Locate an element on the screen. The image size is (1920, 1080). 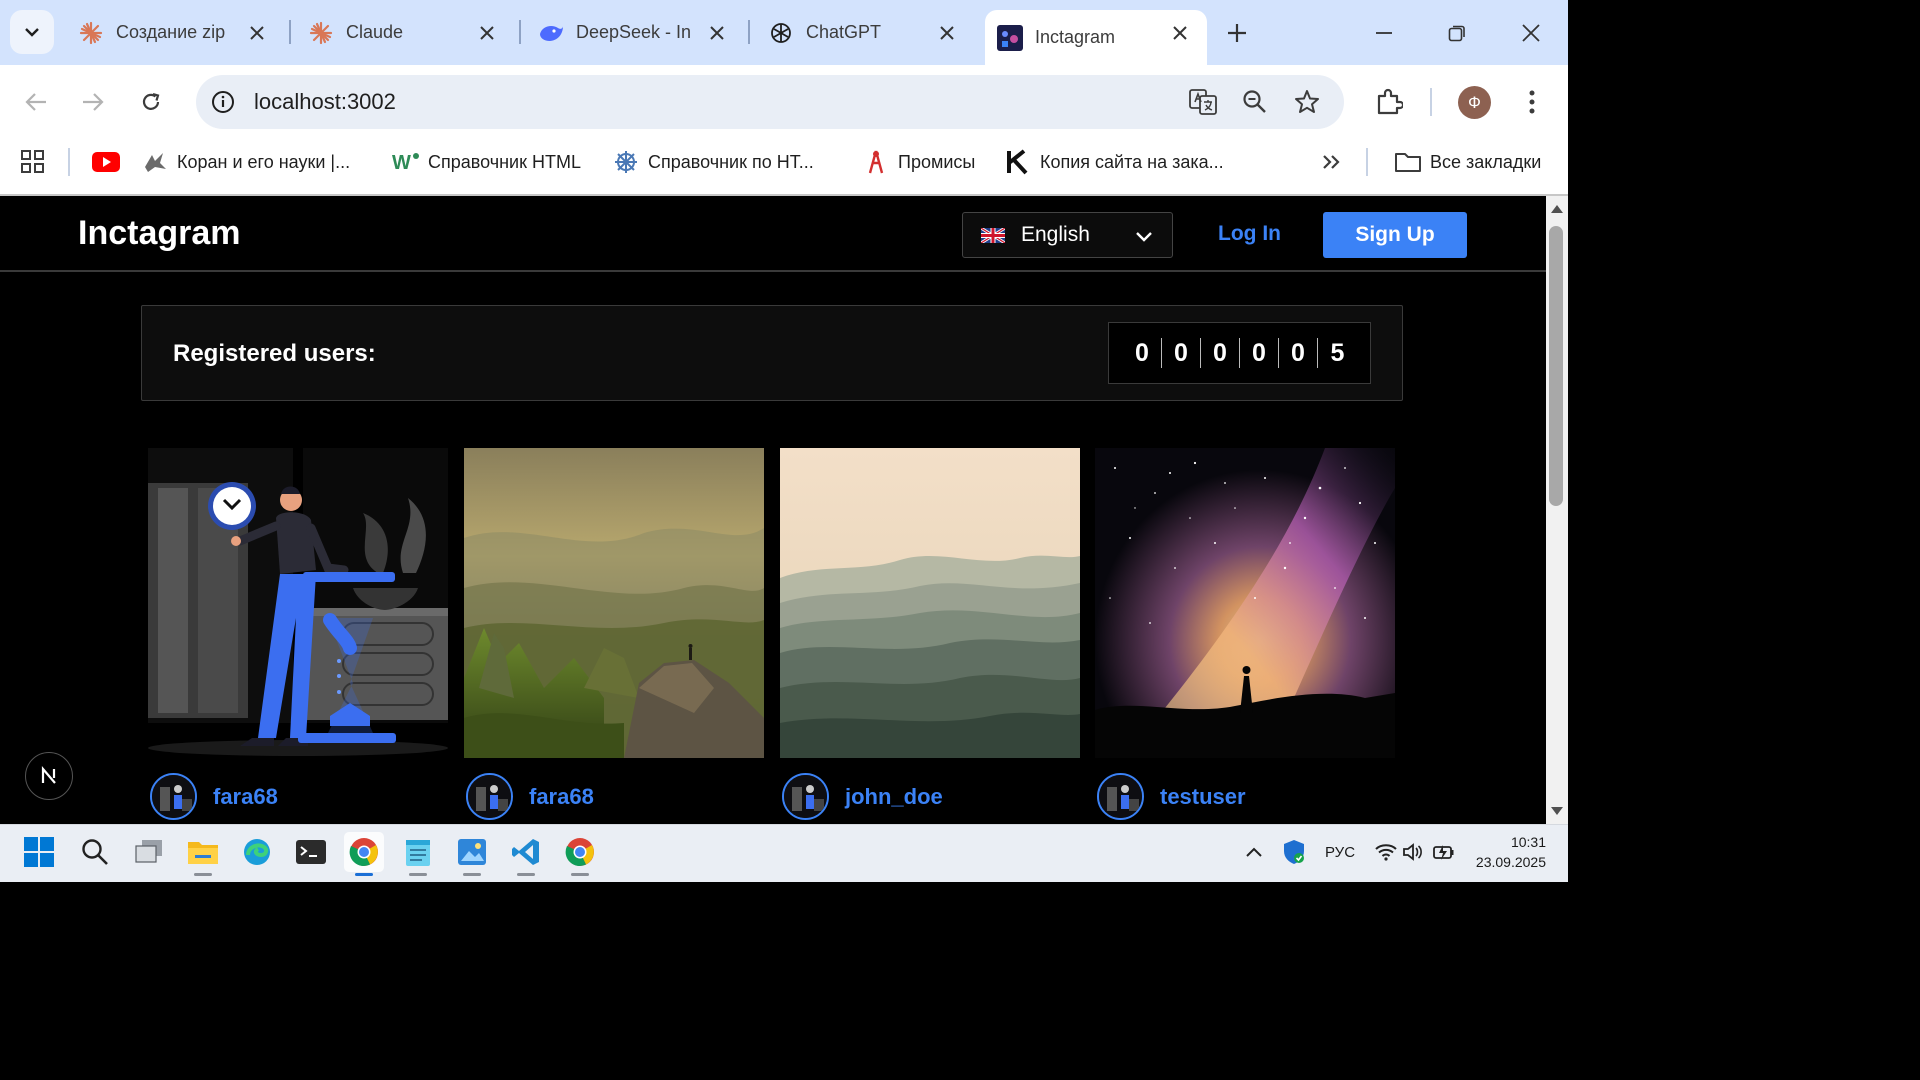
post-card: testuser is located at coordinates (1245, 634).